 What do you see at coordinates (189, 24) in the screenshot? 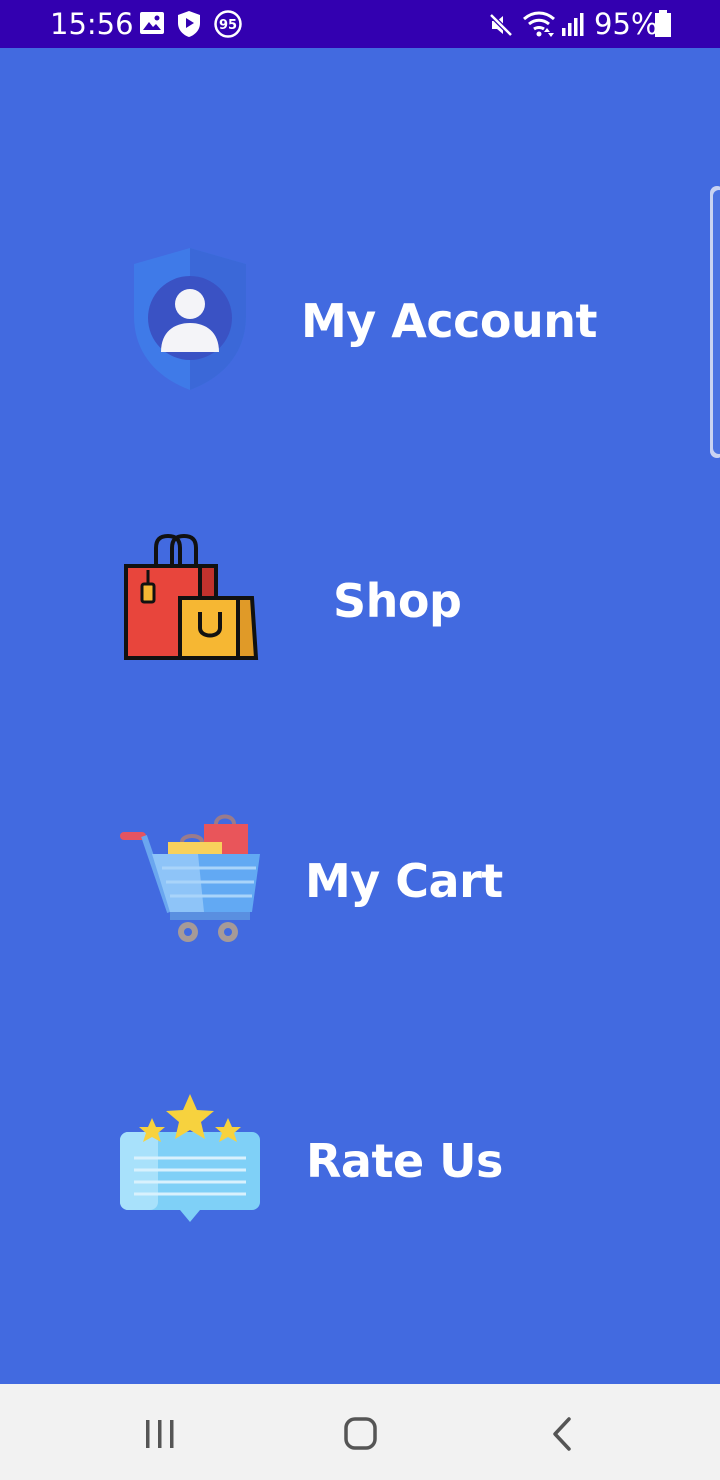
I see `shield-icon` at bounding box center [189, 24].